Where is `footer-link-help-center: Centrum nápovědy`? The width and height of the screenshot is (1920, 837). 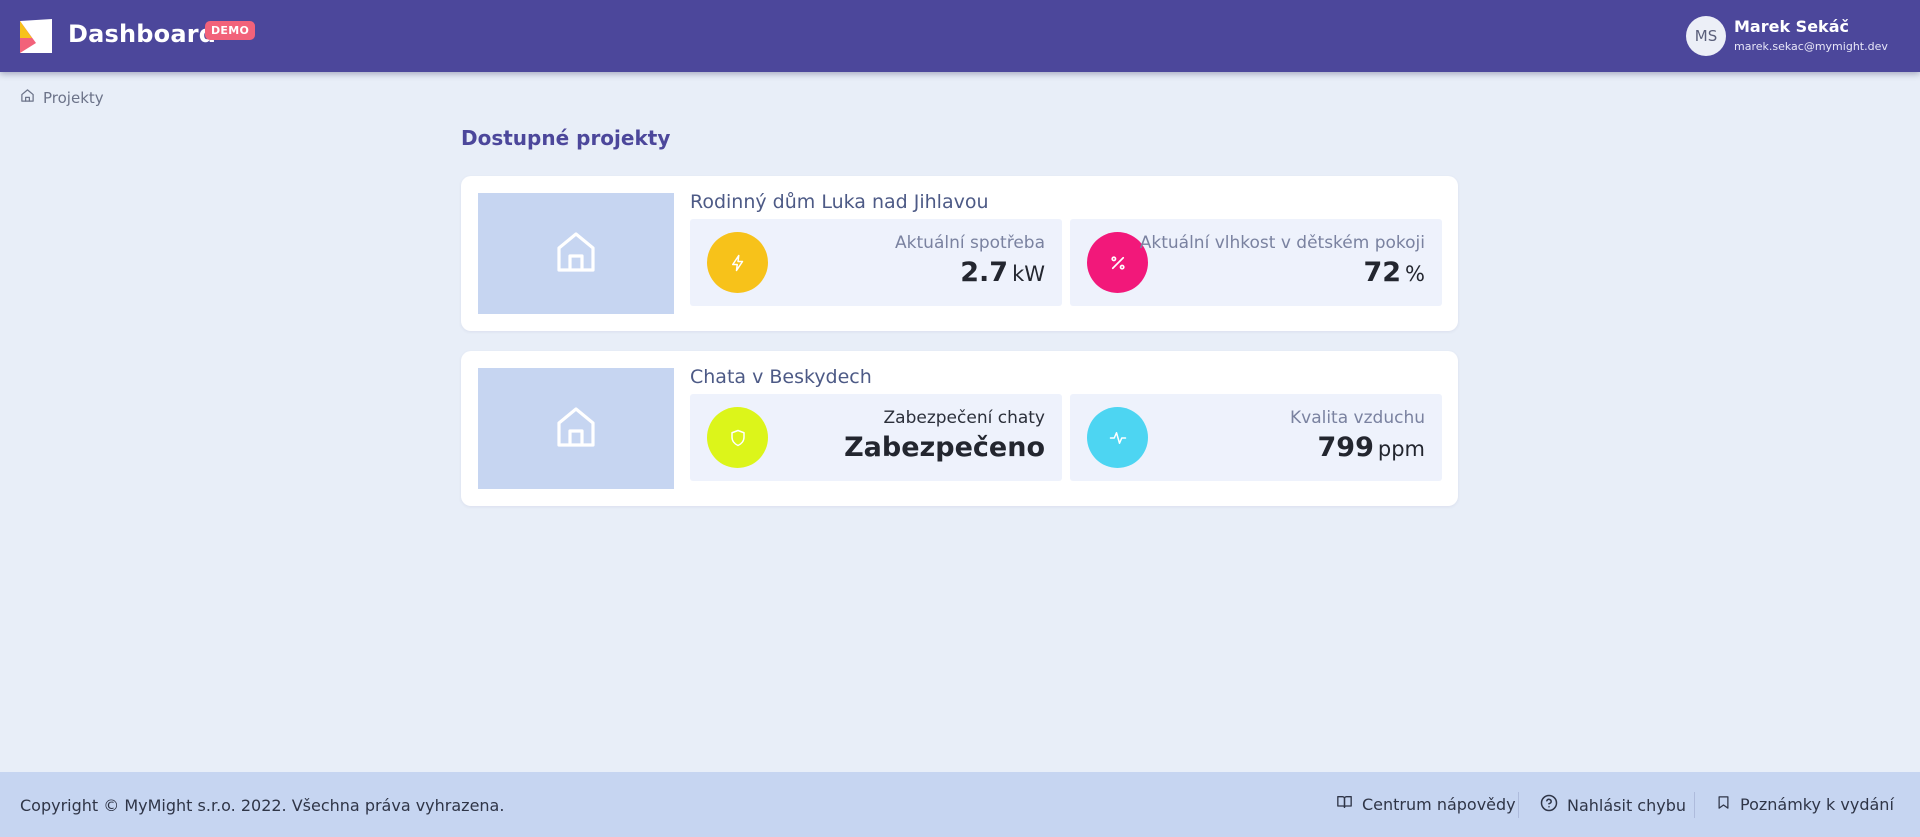
footer-link-help-center: Centrum nápovědy is located at coordinates (1426, 804).